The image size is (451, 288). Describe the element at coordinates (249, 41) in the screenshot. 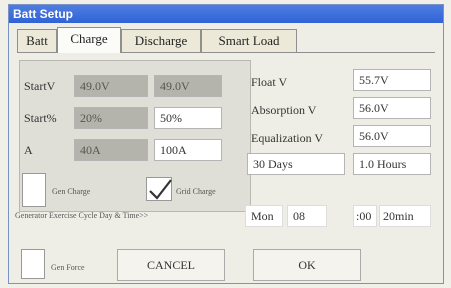

I see `tab-smart-load: Smart Load` at that location.